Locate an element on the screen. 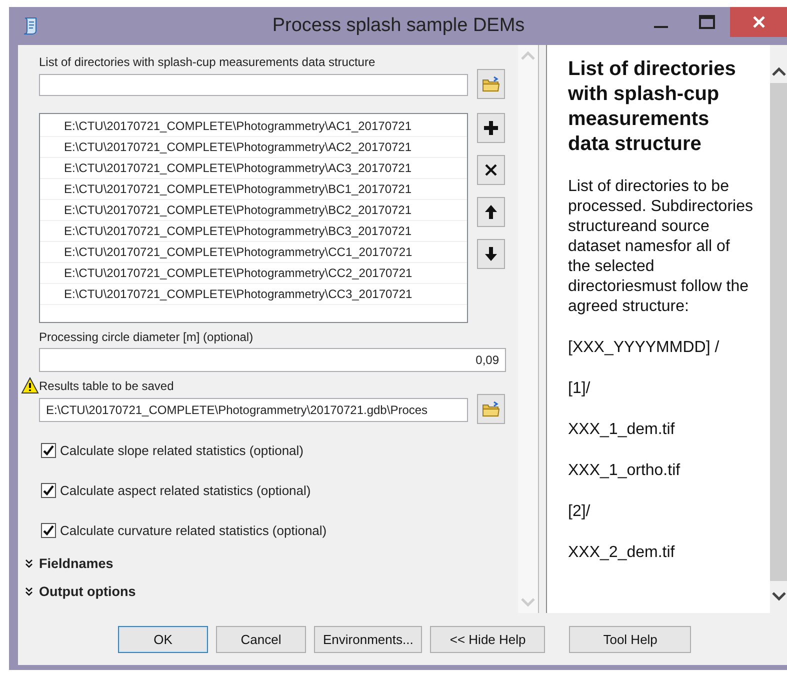  dialog-button: << Hide Help is located at coordinates (488, 639).